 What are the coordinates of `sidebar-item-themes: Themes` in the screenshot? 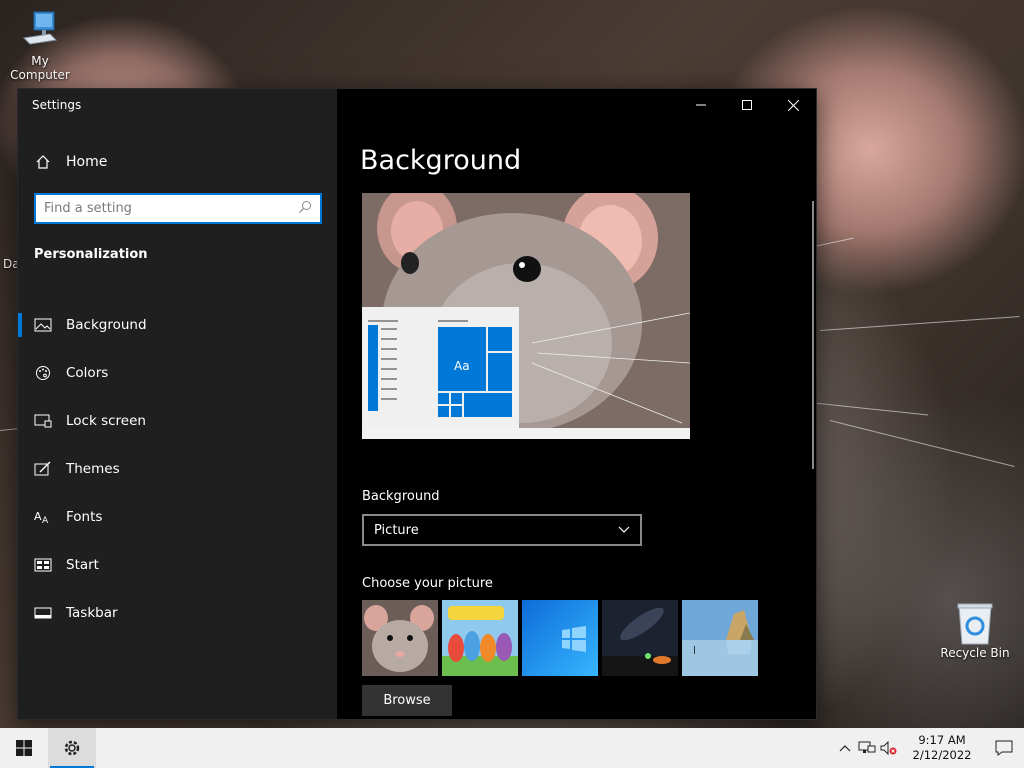 It's located at (177, 469).